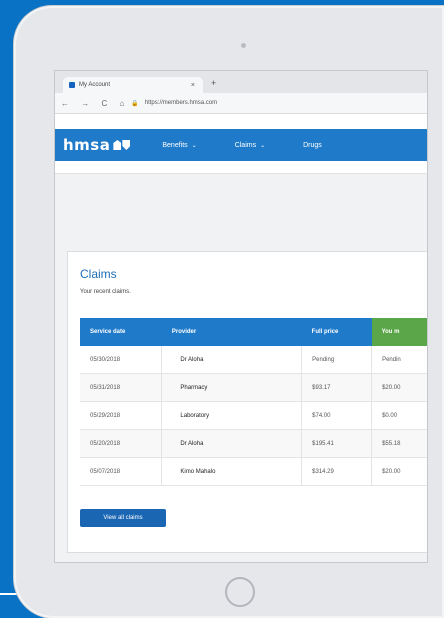 This screenshot has height=618, width=444. I want to click on cell-full-price: $93.17, so click(337, 387).